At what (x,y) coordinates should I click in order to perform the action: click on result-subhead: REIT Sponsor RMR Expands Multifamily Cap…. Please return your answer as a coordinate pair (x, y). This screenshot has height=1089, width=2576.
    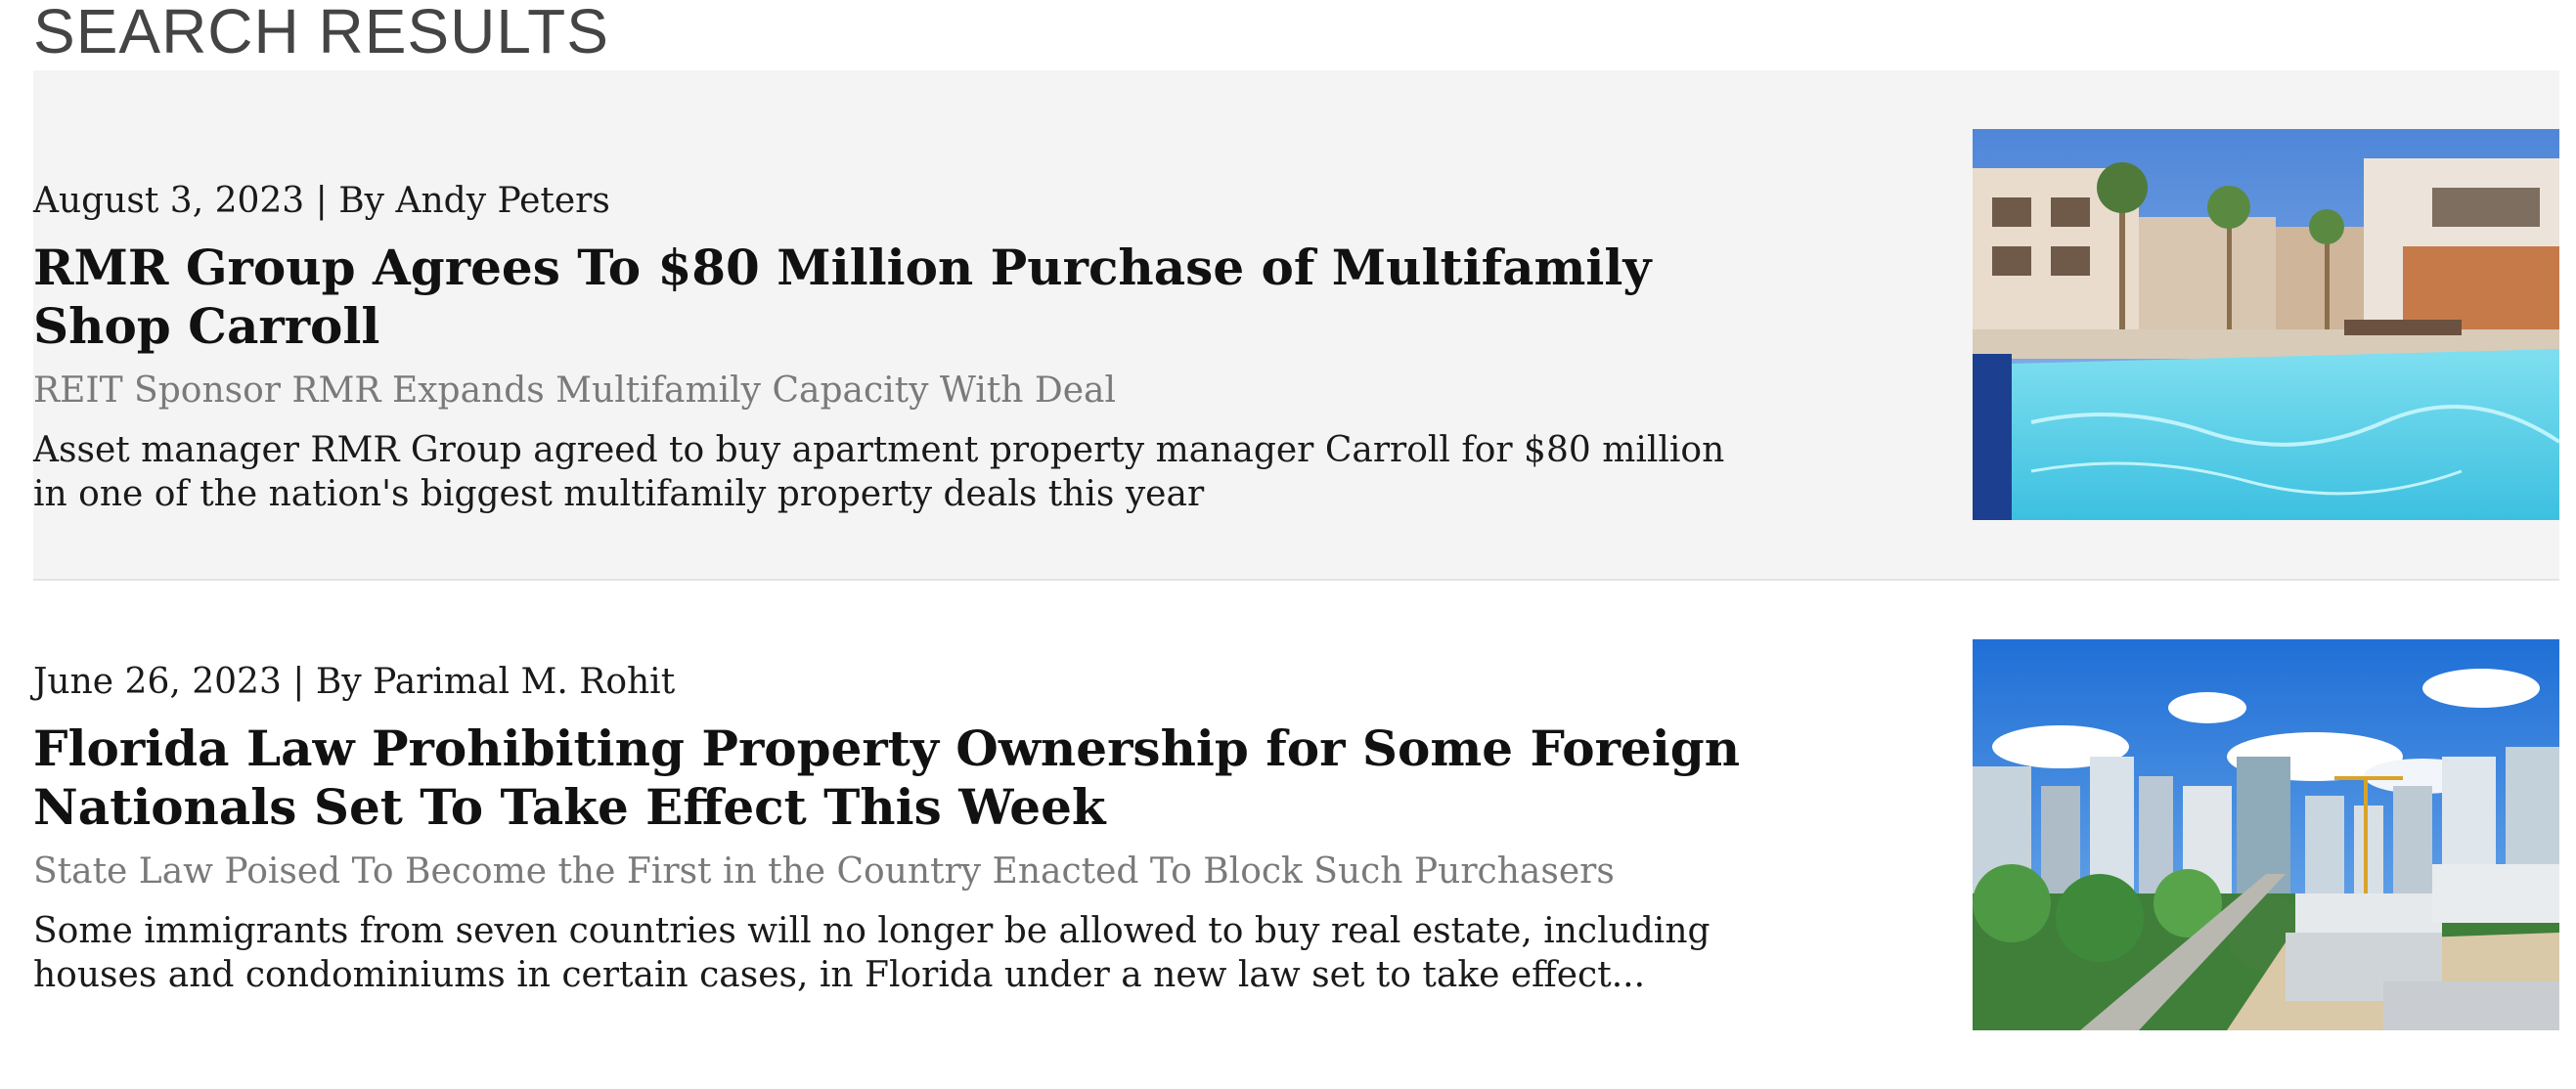
    Looking at the image, I should click on (575, 390).